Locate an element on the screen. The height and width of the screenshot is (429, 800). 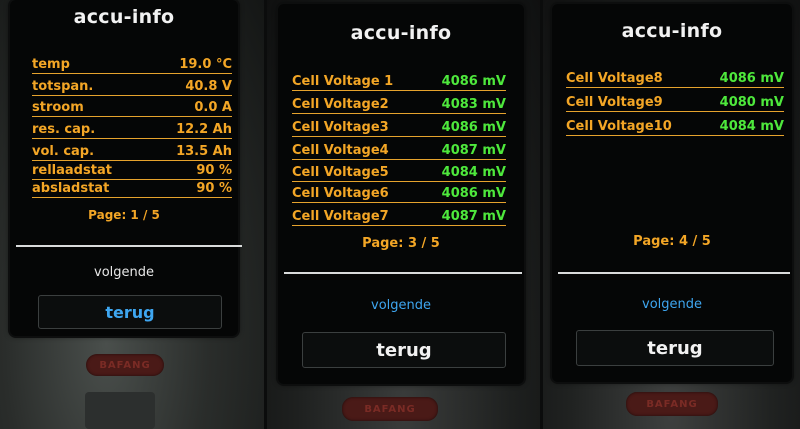
row-label: Cell Voltage2 is located at coordinates (340, 104).